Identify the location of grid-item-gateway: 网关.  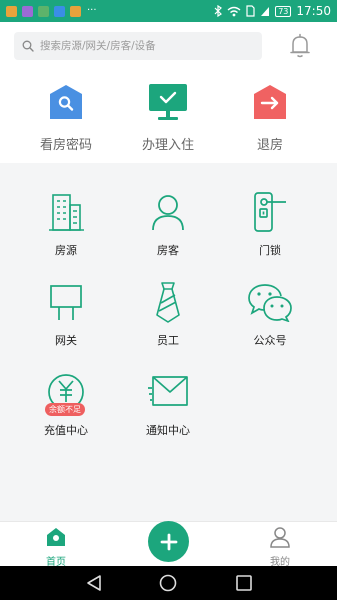
(66, 314).